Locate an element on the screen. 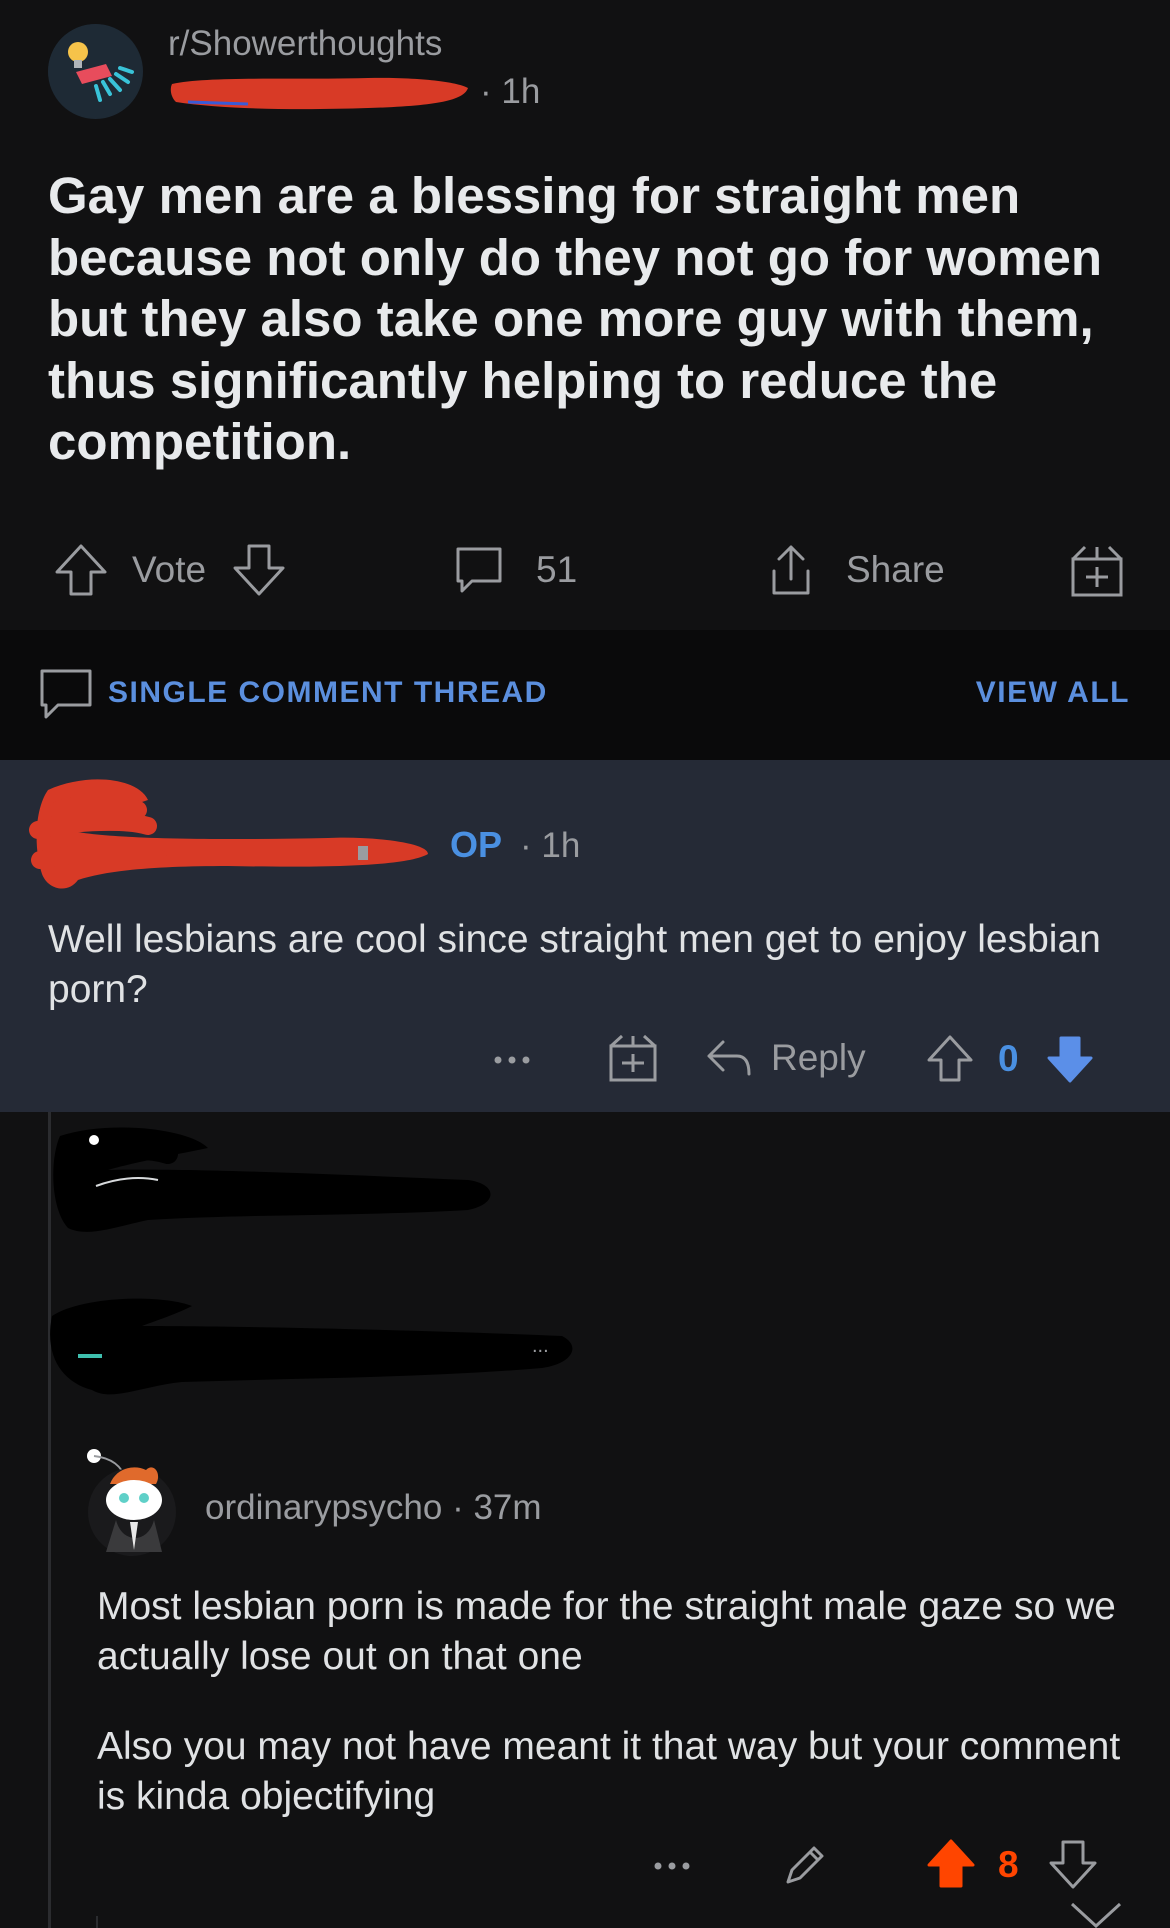 The width and height of the screenshot is (1170, 1928). comment1-time: · 1h is located at coordinates (550, 845).